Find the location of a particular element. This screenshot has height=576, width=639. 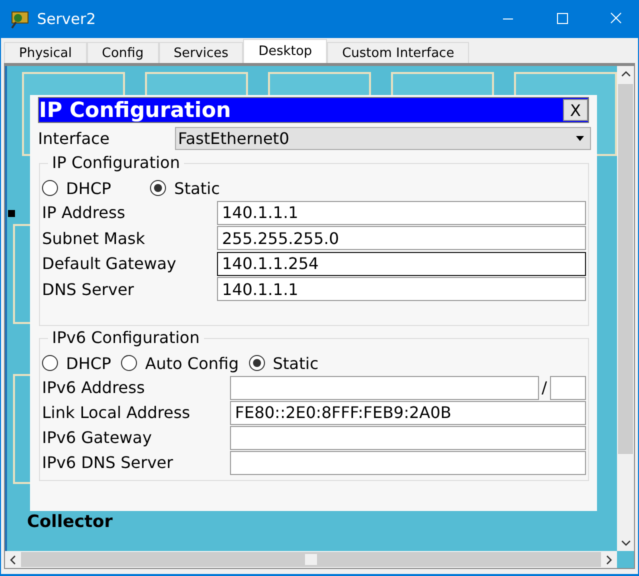

tab: Services is located at coordinates (201, 52).